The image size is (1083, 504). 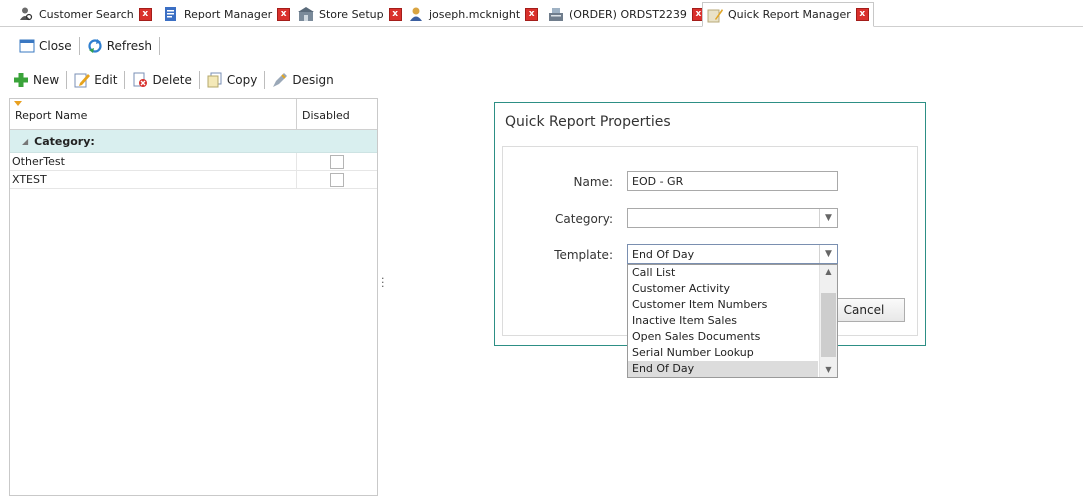 What do you see at coordinates (171, 14) in the screenshot?
I see `report-icon` at bounding box center [171, 14].